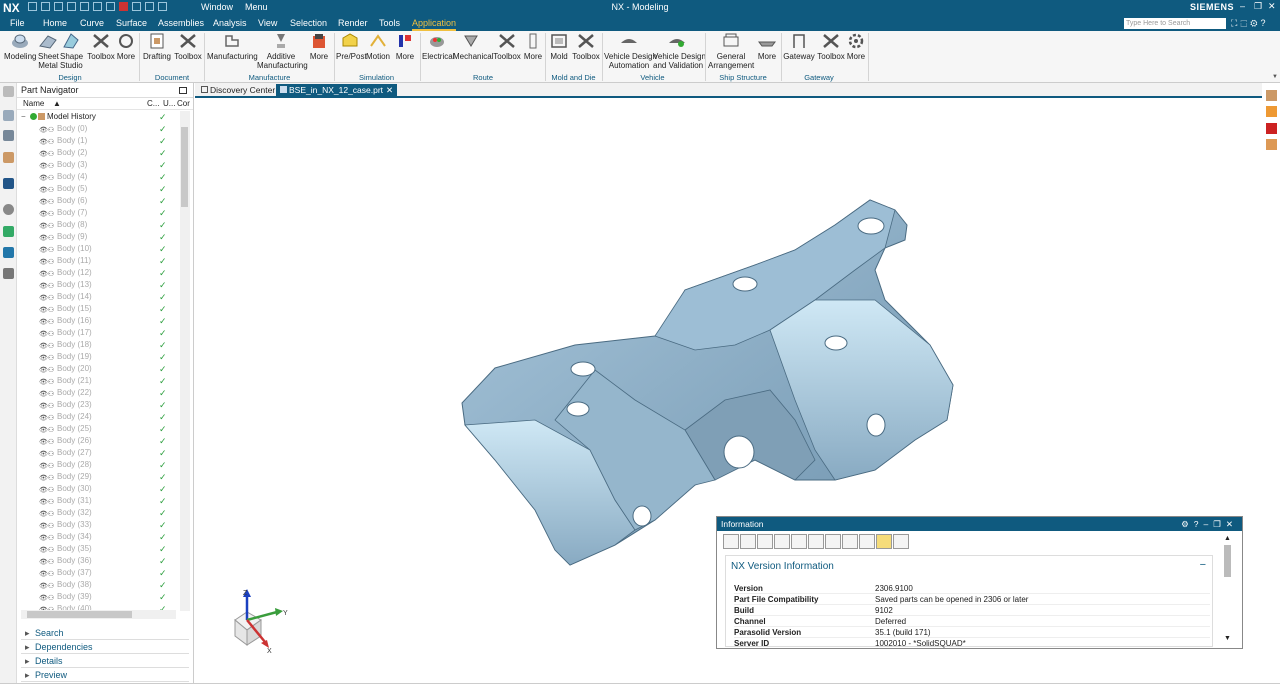 The width and height of the screenshot is (1280, 698). Describe the element at coordinates (8, 273) in the screenshot. I see `system-materials-icon` at that location.